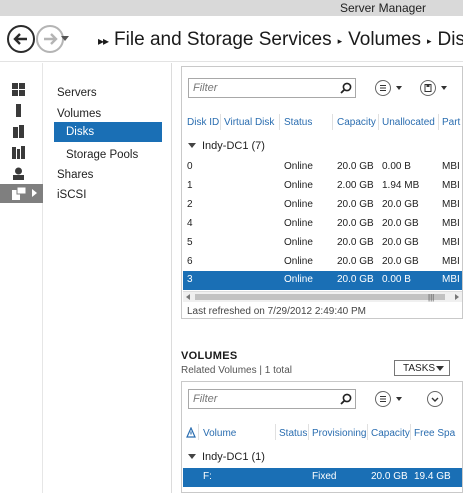 Image resolution: width=463 pixels, height=493 pixels. What do you see at coordinates (444, 88) in the screenshot?
I see `save-query-dropdown` at bounding box center [444, 88].